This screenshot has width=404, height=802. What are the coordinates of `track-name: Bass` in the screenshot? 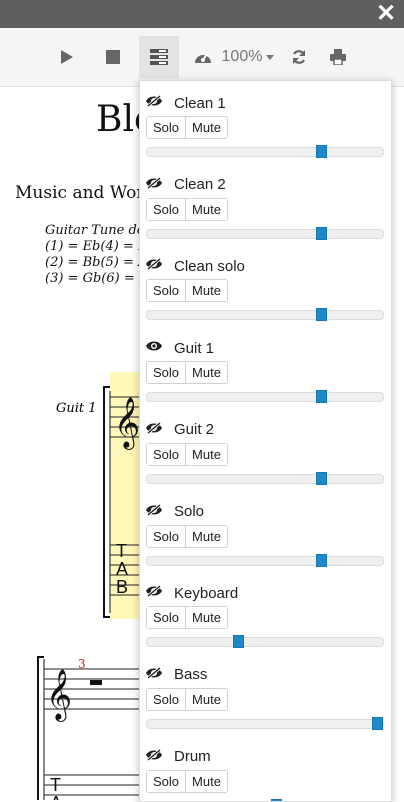 It's located at (191, 675).